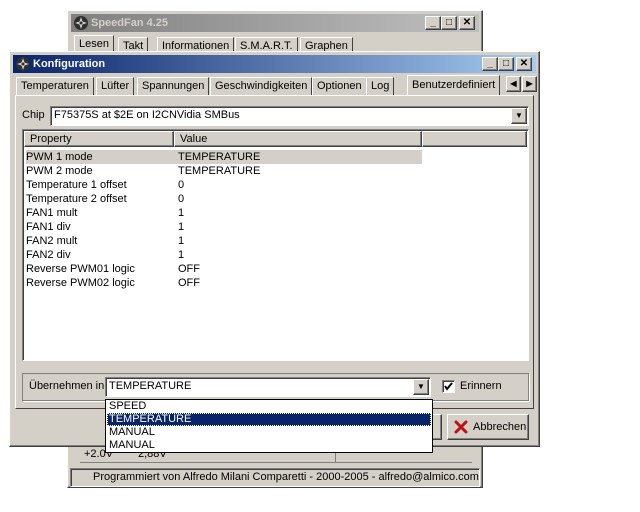 The height and width of the screenshot is (512, 640). Describe the element at coordinates (461, 427) in the screenshot. I see `red-x-icon` at that location.